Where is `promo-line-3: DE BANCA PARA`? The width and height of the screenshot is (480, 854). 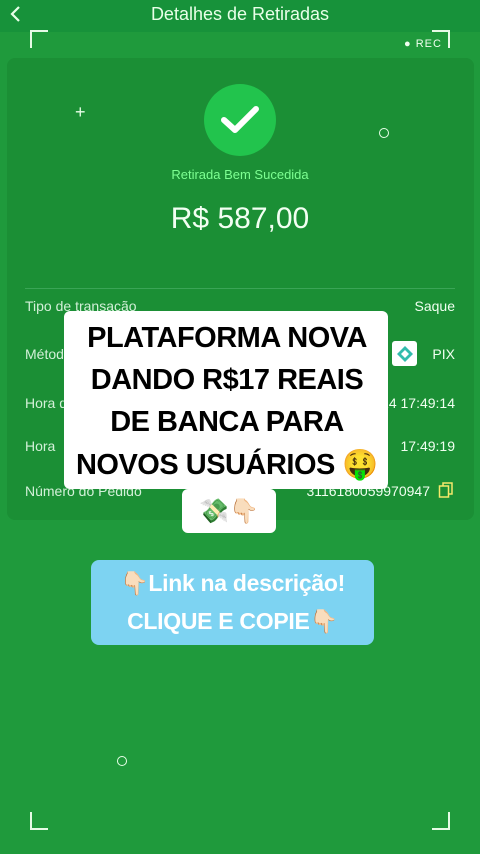
promo-line-3: DE BANCA PARA is located at coordinates (227, 422).